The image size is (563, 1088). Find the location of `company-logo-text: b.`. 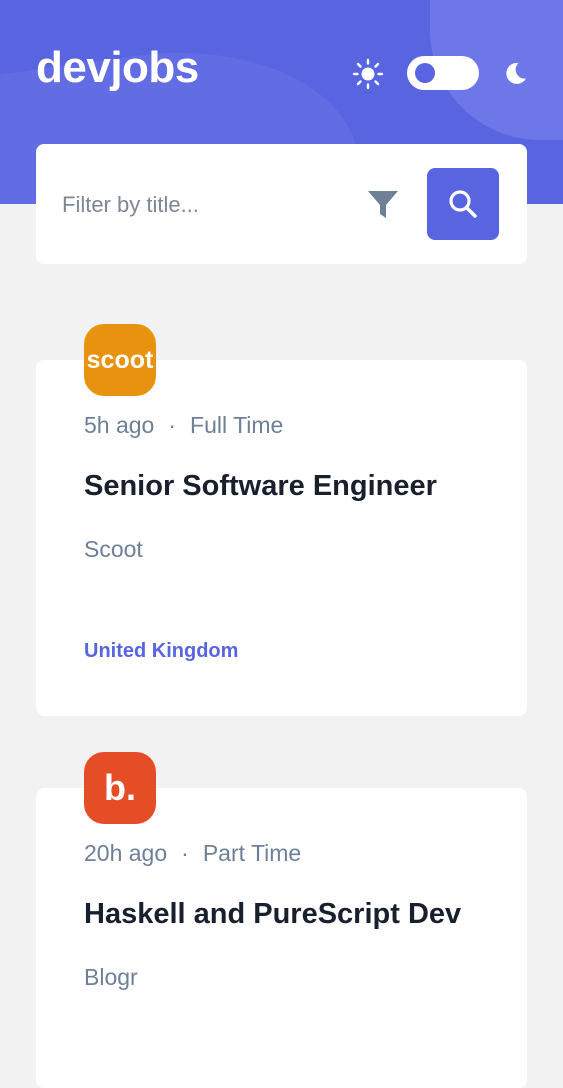

company-logo-text: b. is located at coordinates (120, 787).